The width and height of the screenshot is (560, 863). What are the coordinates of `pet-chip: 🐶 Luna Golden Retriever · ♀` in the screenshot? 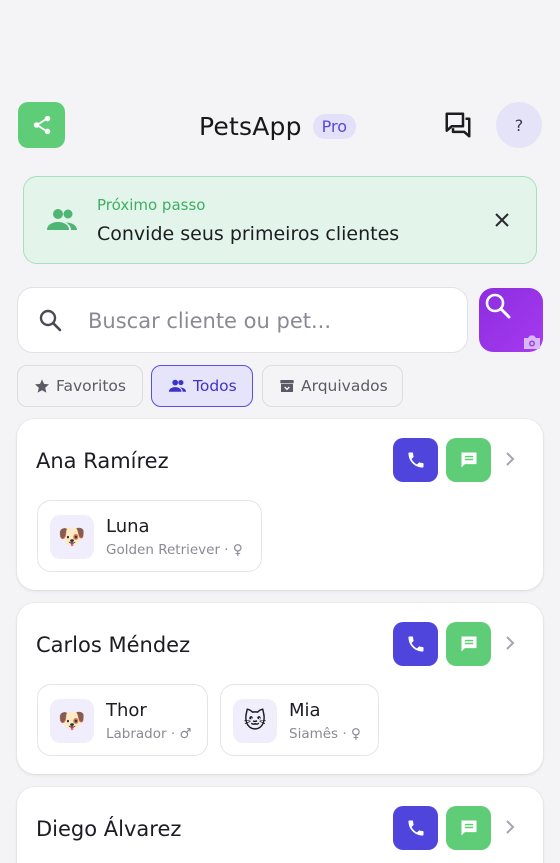 It's located at (149, 536).